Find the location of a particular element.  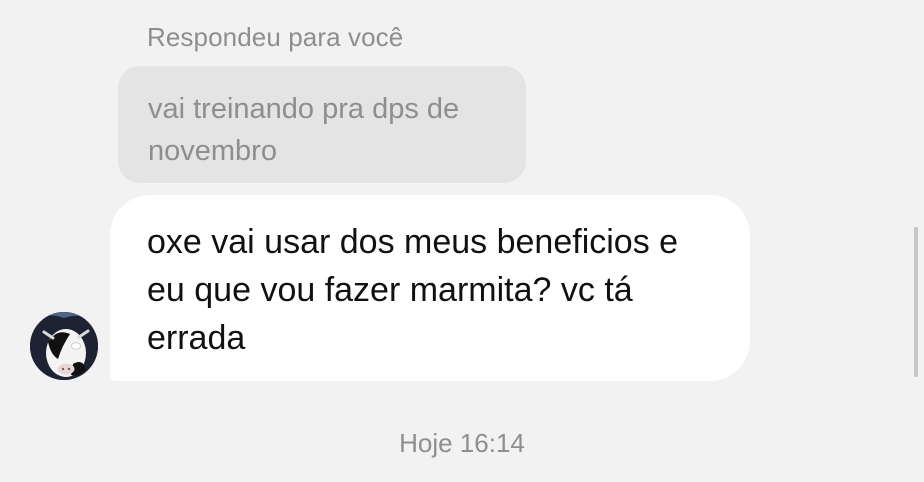

cow-avatar-icon is located at coordinates (64, 346).